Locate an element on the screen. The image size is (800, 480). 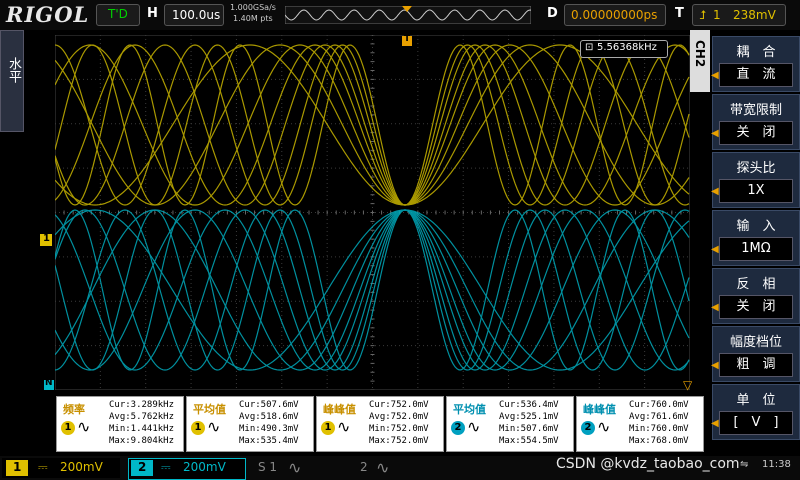
ch1-offset-marker: 1 is located at coordinates (46, 239).